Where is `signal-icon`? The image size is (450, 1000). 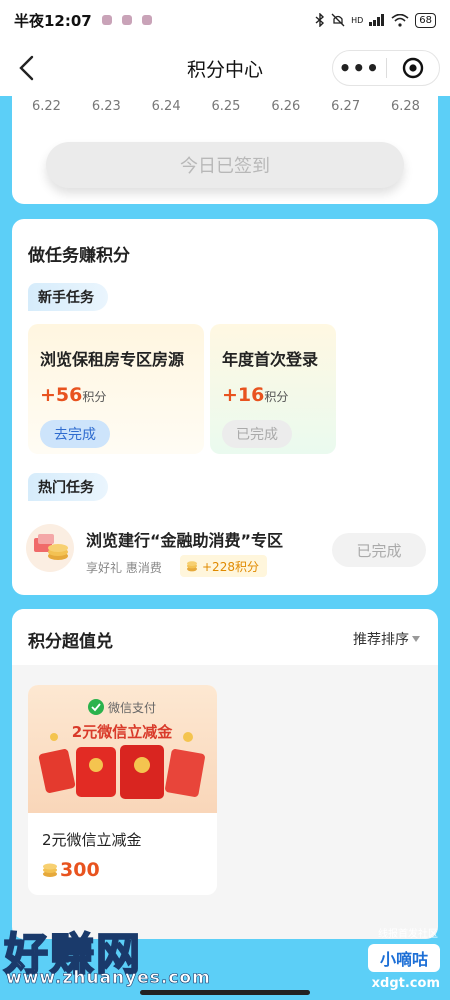 signal-icon is located at coordinates (377, 20).